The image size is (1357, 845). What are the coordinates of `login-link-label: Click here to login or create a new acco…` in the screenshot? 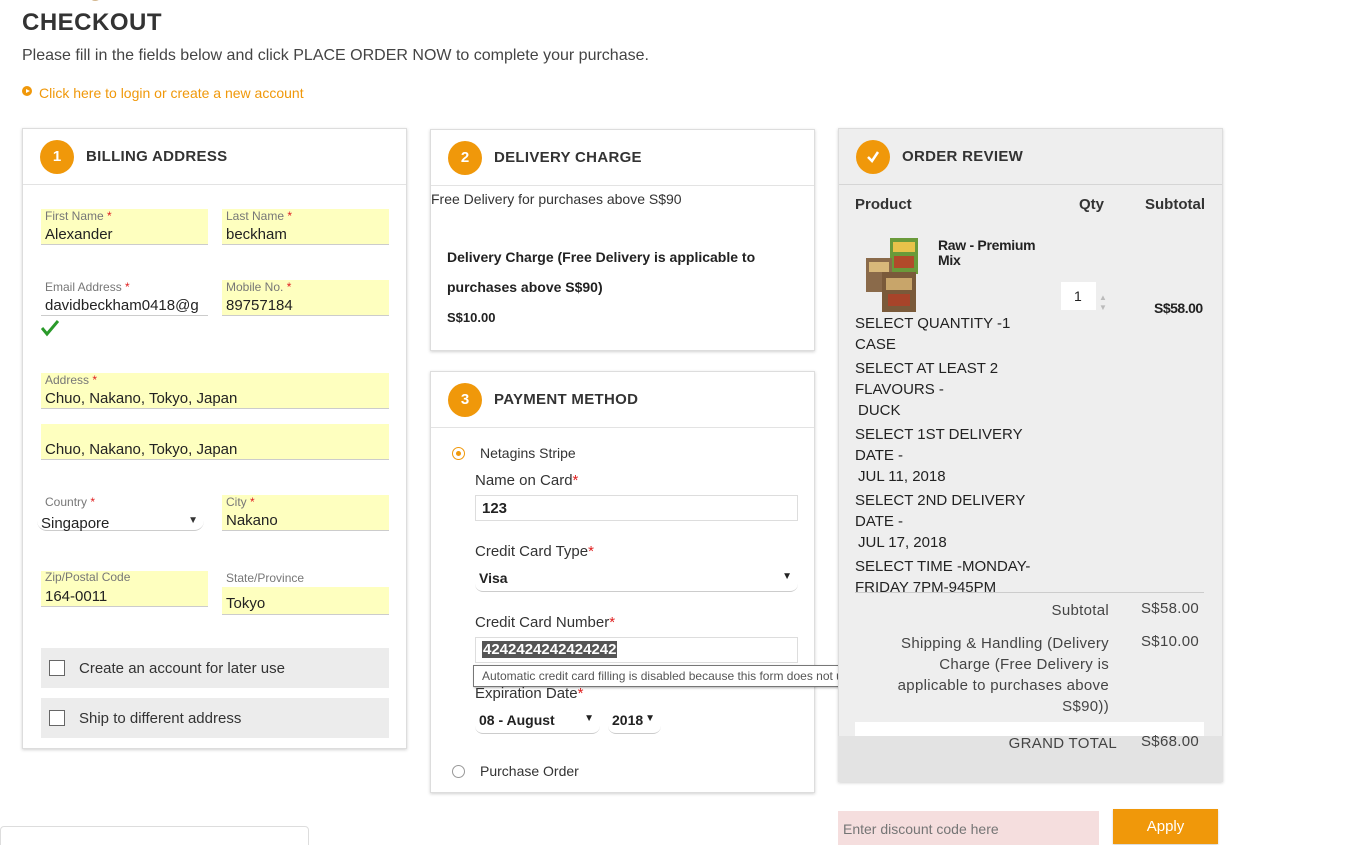 It's located at (171, 93).